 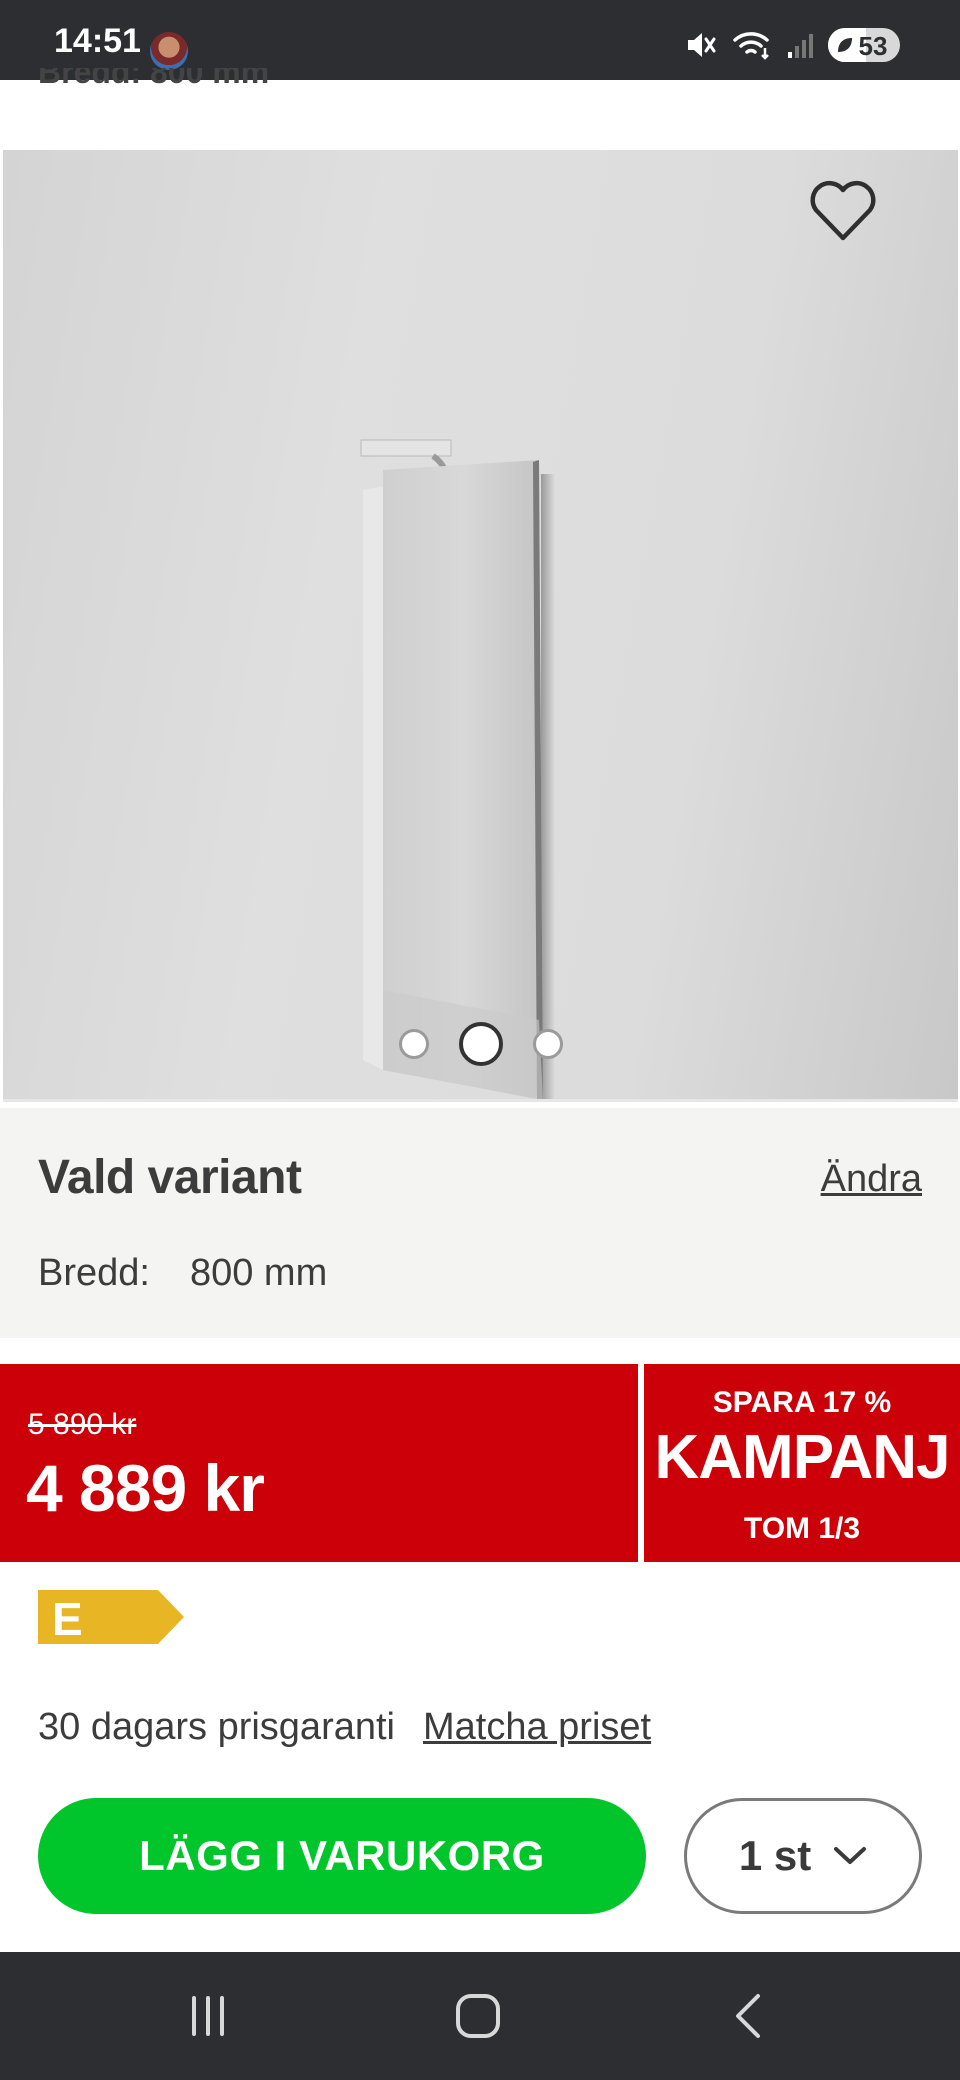 What do you see at coordinates (800, 45) in the screenshot?
I see `signal-icon` at bounding box center [800, 45].